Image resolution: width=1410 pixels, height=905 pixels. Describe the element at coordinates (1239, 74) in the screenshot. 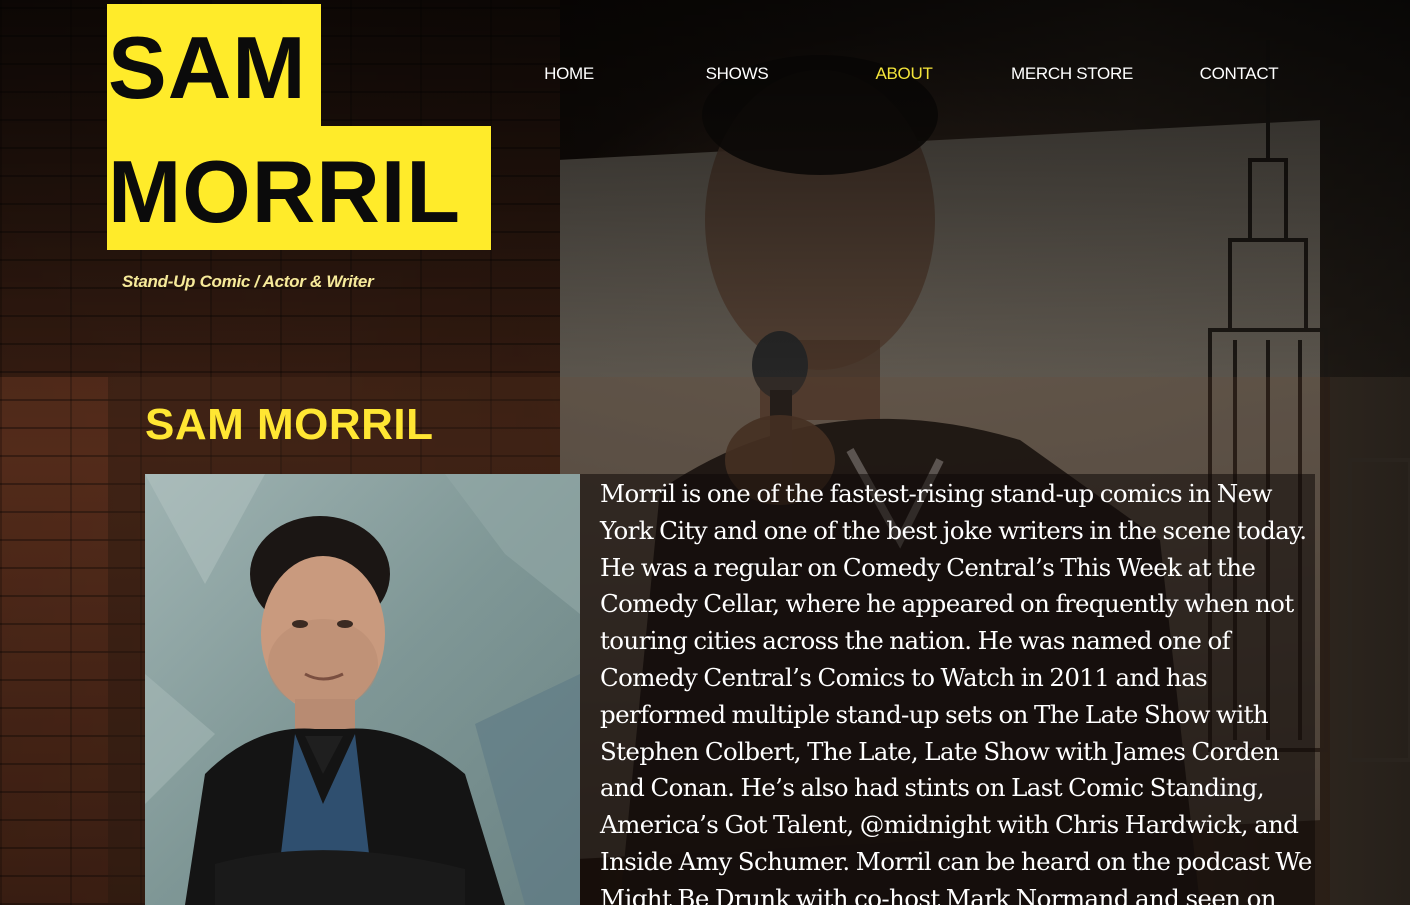

I see `nav-contact: CONTACT` at that location.